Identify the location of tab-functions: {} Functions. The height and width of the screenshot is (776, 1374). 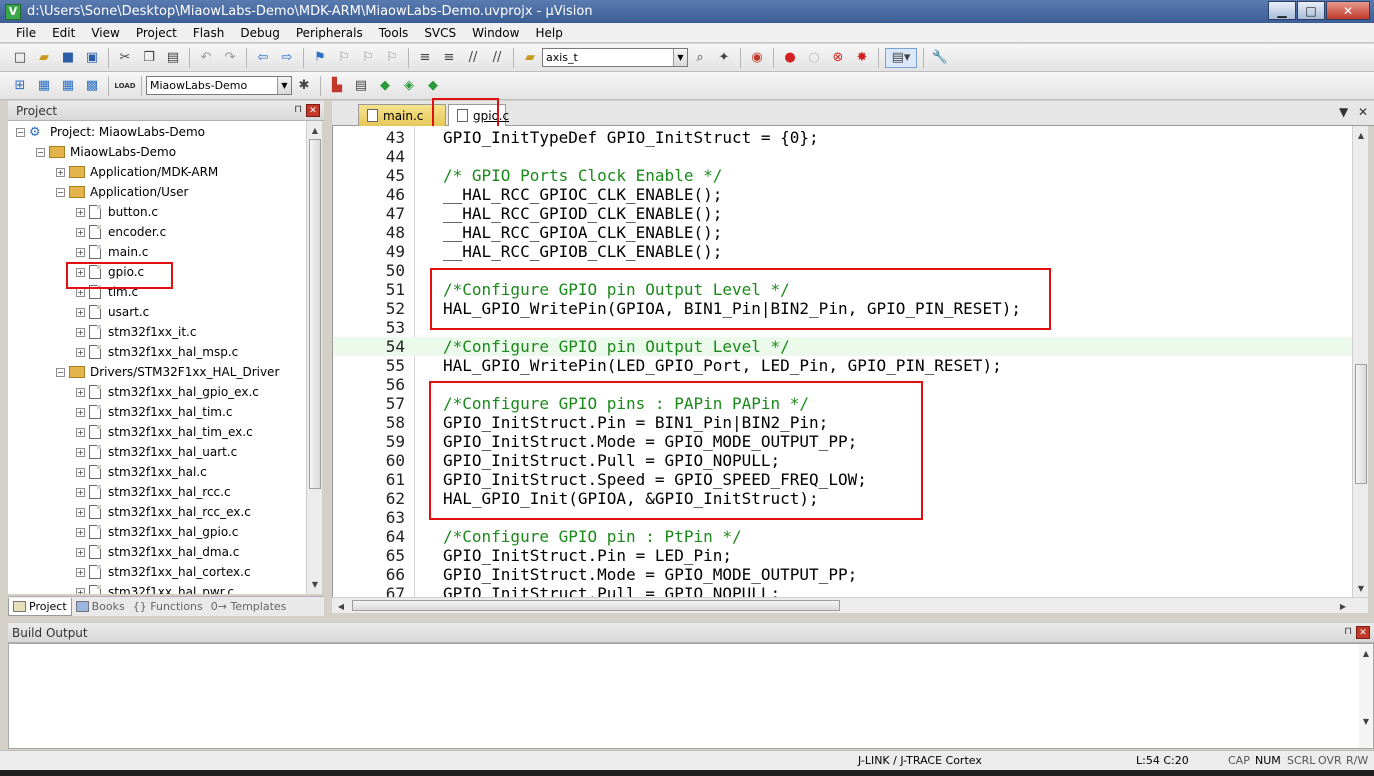
(168, 607).